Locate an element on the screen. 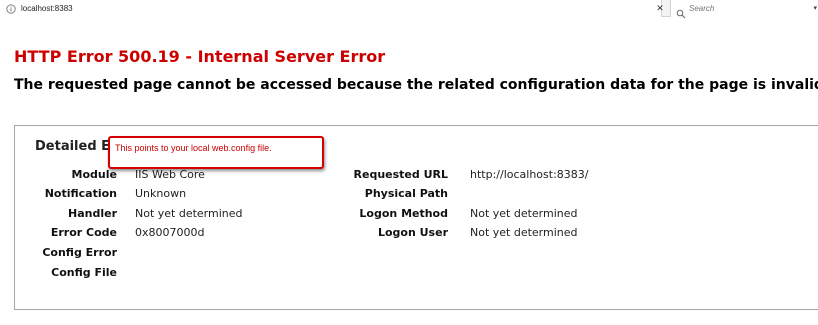 This screenshot has height=325, width=818. detail-value-module: IIS Web Core is located at coordinates (170, 174).